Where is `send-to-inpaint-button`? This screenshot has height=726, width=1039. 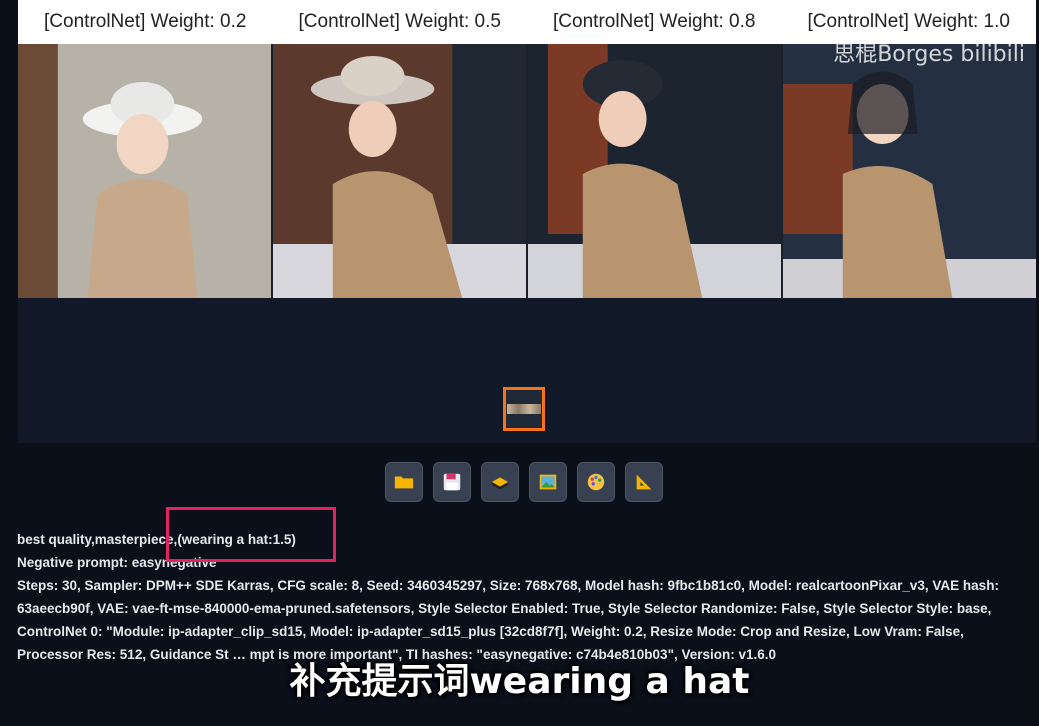 send-to-inpaint-button is located at coordinates (596, 482).